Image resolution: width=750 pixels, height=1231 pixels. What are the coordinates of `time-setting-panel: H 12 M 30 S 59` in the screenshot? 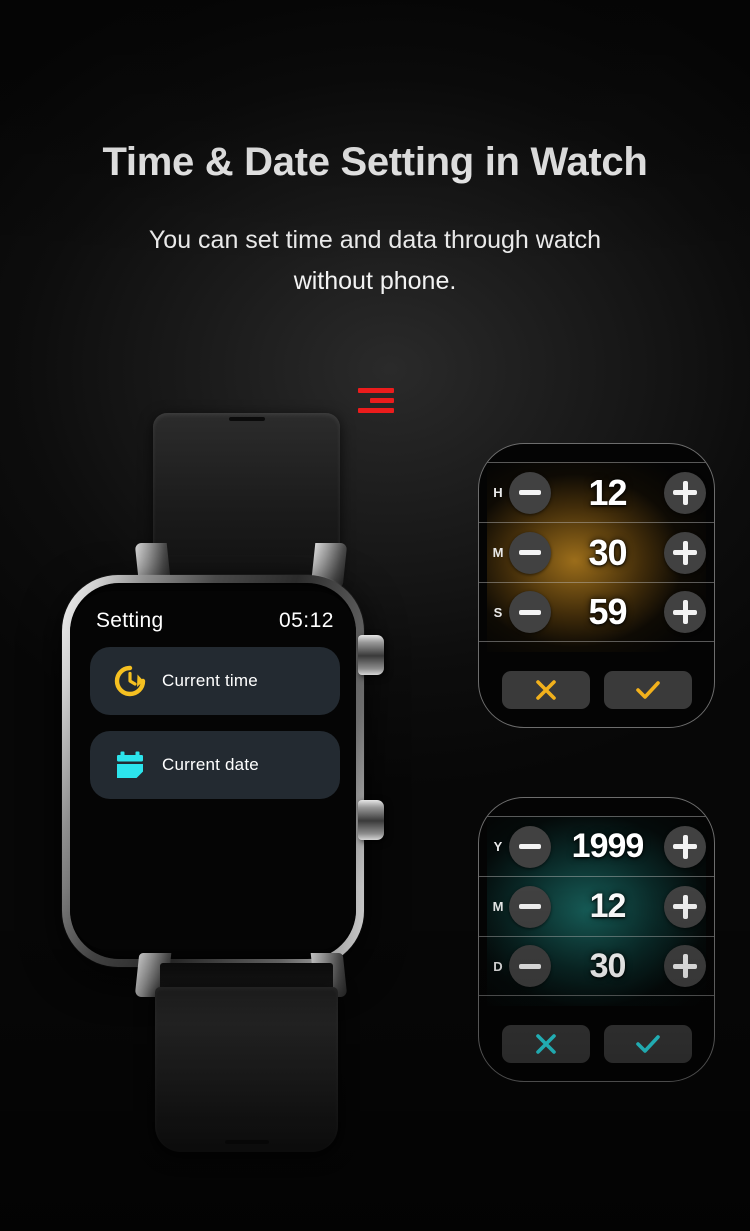 It's located at (596, 585).